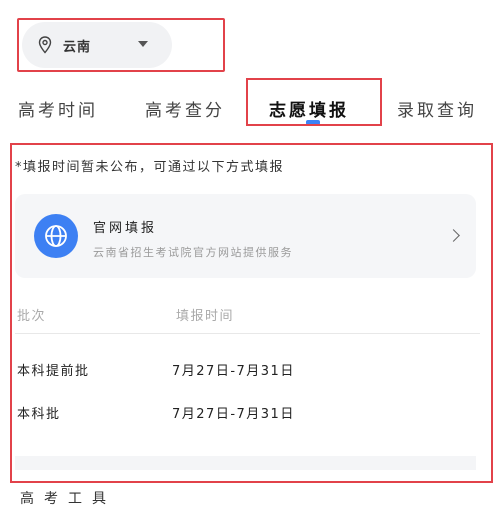 The image size is (502, 508). Describe the element at coordinates (121, 45) in the screenshot. I see `location-highlight-box` at that location.